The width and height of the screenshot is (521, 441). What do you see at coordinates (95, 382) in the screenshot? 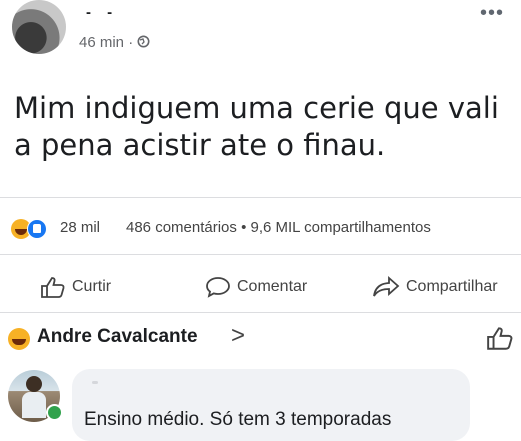
I see `commenter-name-redacted` at bounding box center [95, 382].